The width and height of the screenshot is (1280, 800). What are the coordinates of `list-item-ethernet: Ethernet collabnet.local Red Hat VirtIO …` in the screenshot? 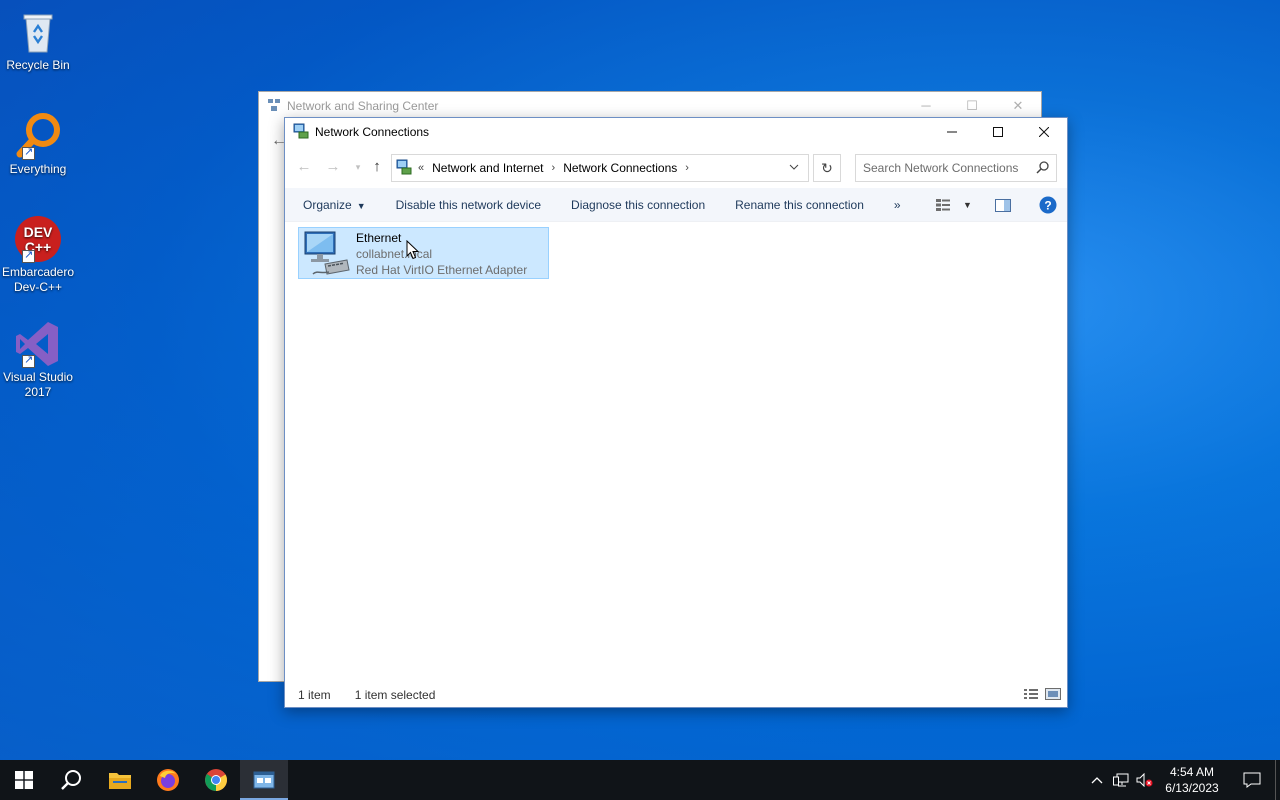 It's located at (423, 253).